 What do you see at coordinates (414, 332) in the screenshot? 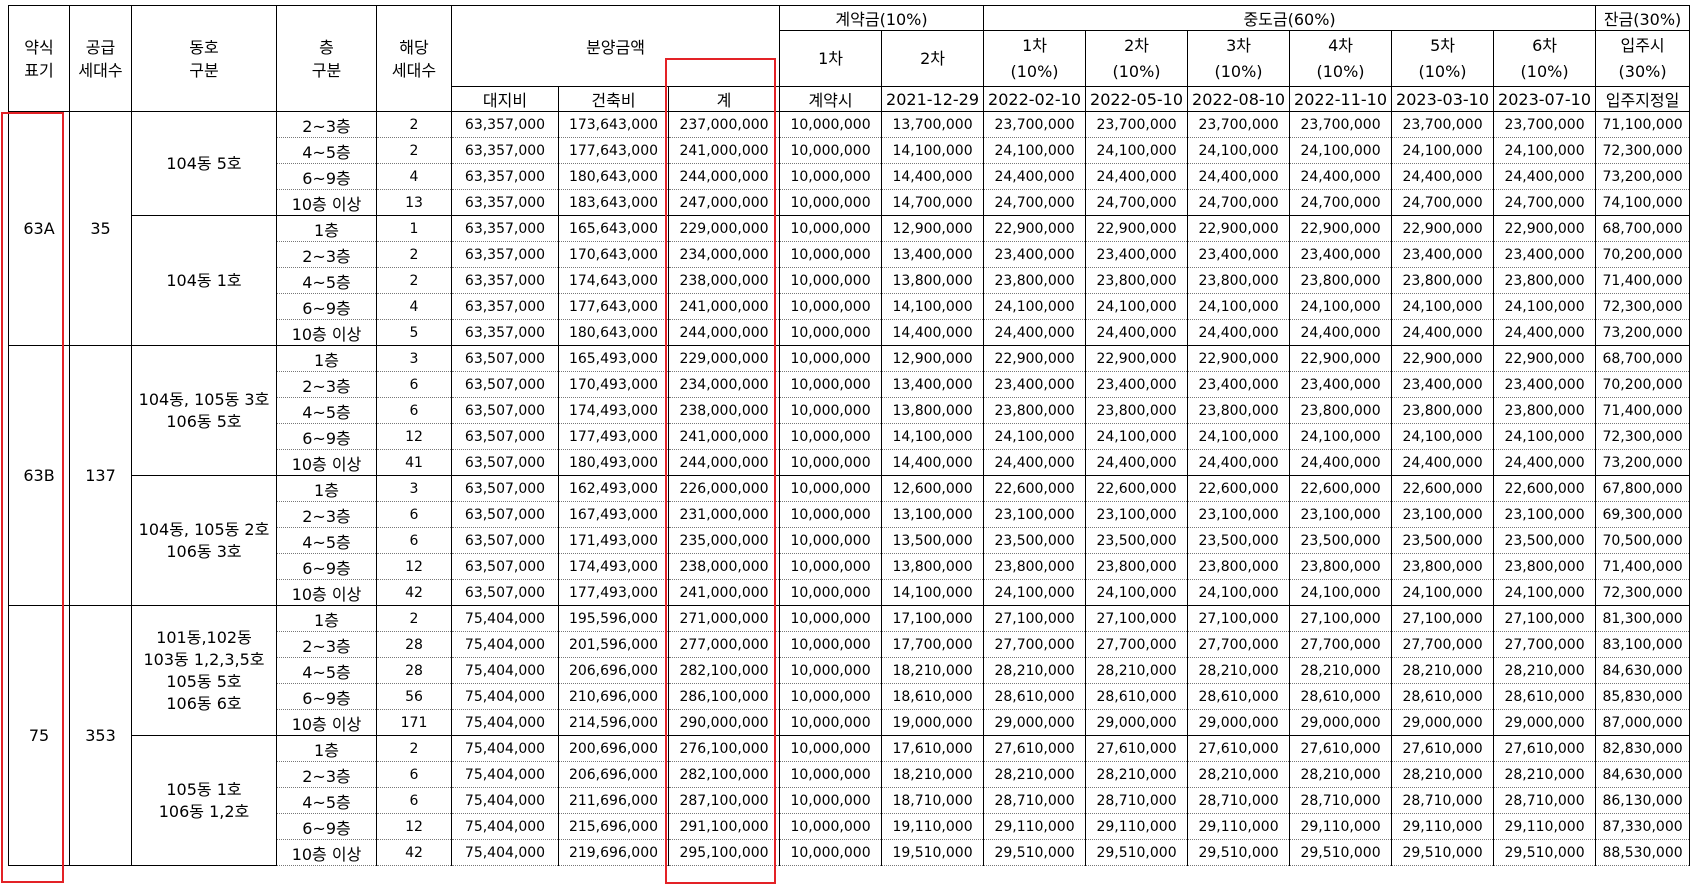
I see `unit-count: 5` at bounding box center [414, 332].